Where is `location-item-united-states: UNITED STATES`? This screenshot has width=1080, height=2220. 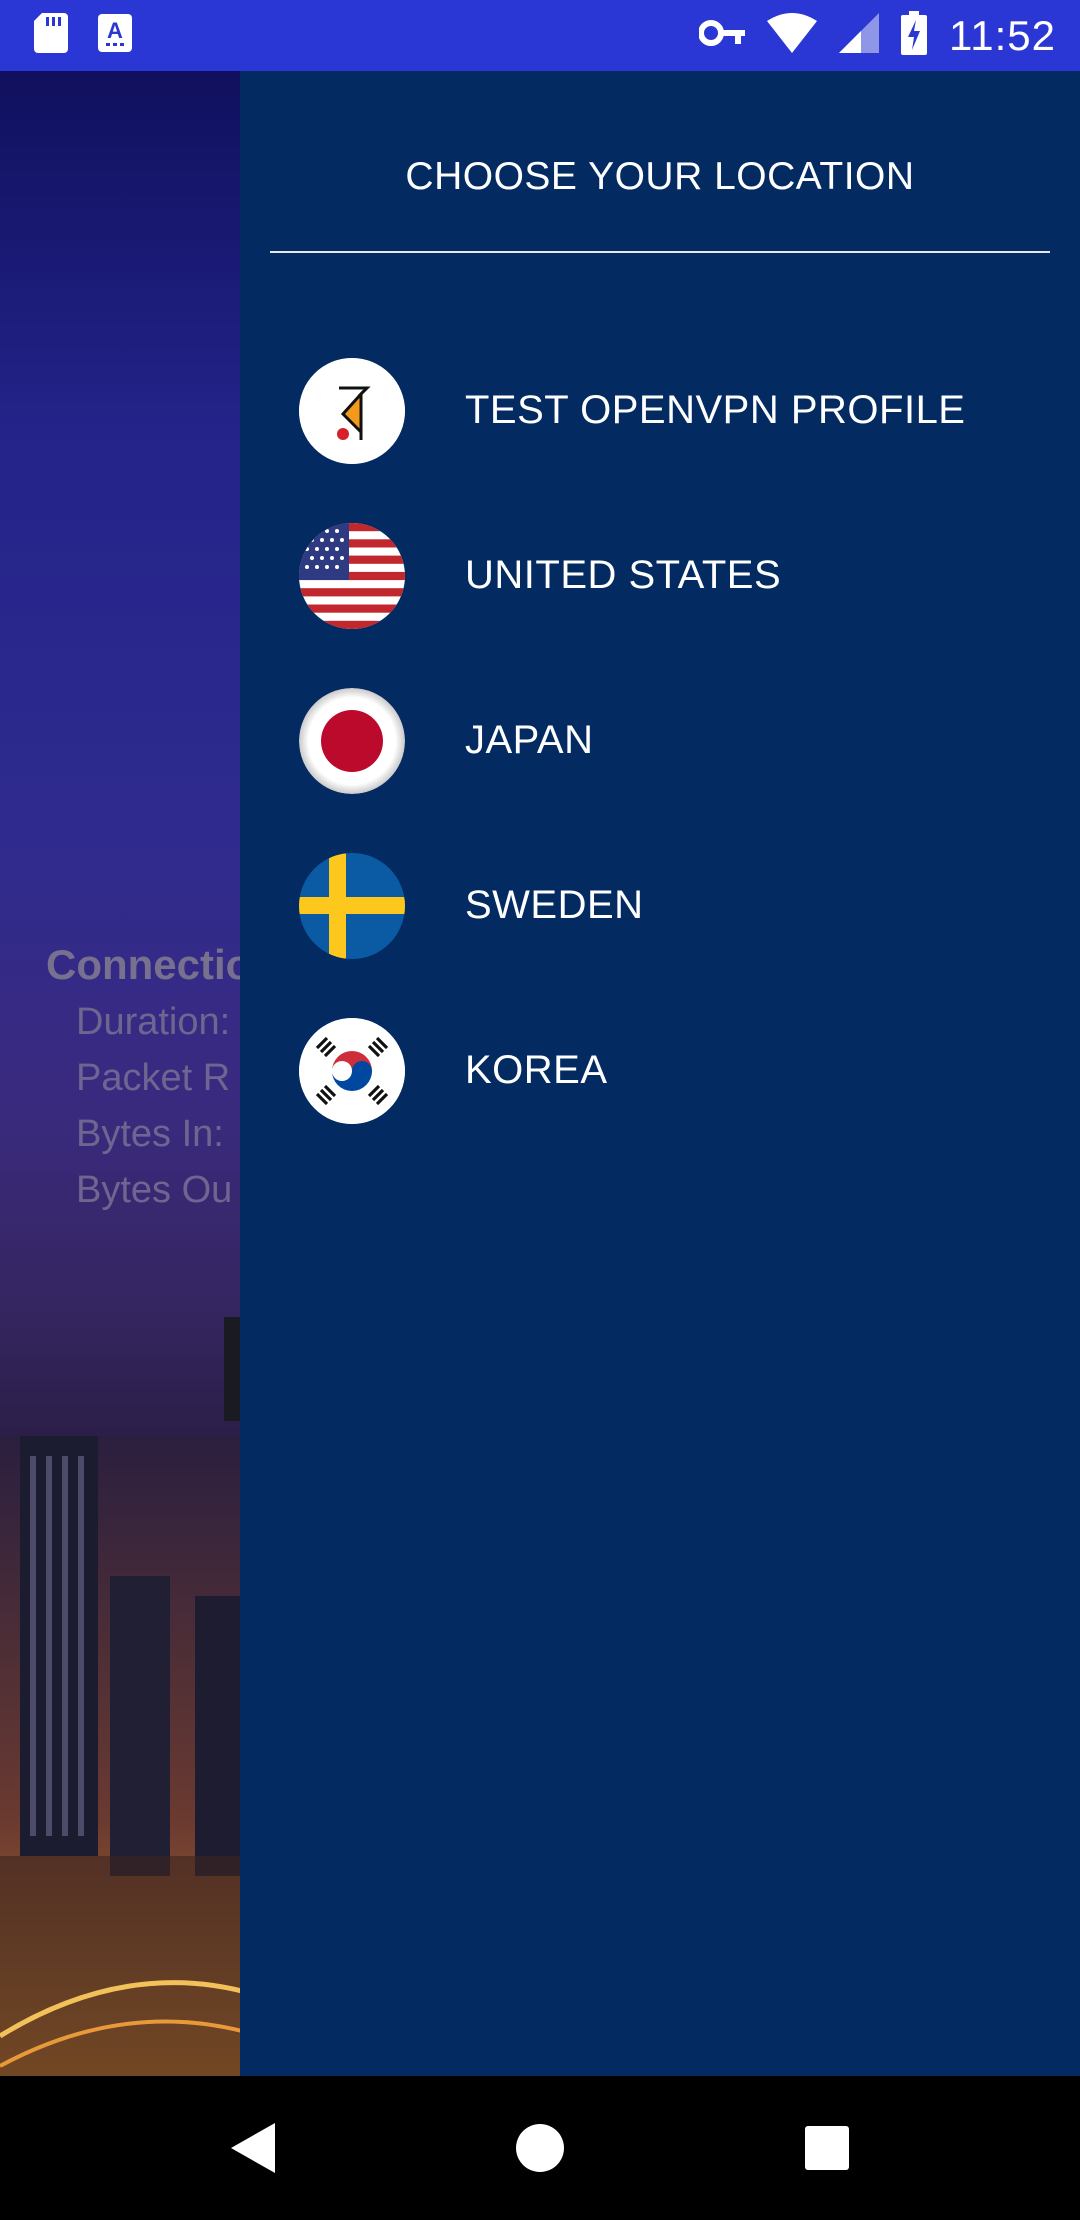
location-item-united-states: UNITED STATES is located at coordinates (660, 575).